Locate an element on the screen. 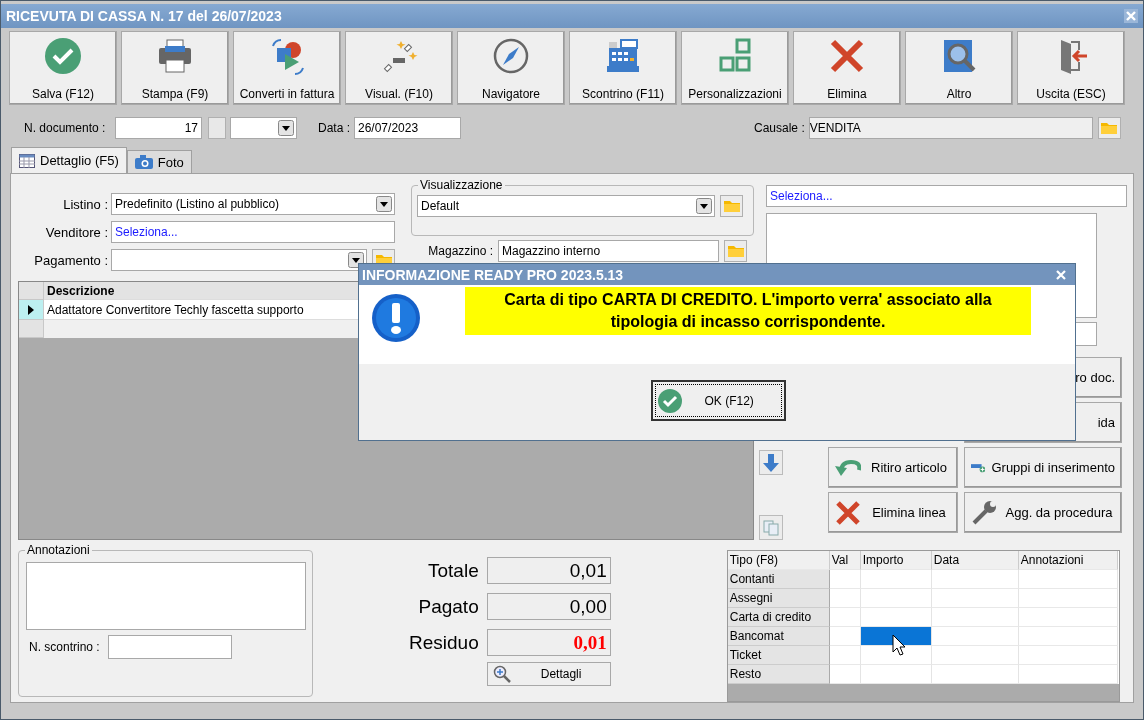 The width and height of the screenshot is (1144, 720). total-label: Totale is located at coordinates (453, 570).